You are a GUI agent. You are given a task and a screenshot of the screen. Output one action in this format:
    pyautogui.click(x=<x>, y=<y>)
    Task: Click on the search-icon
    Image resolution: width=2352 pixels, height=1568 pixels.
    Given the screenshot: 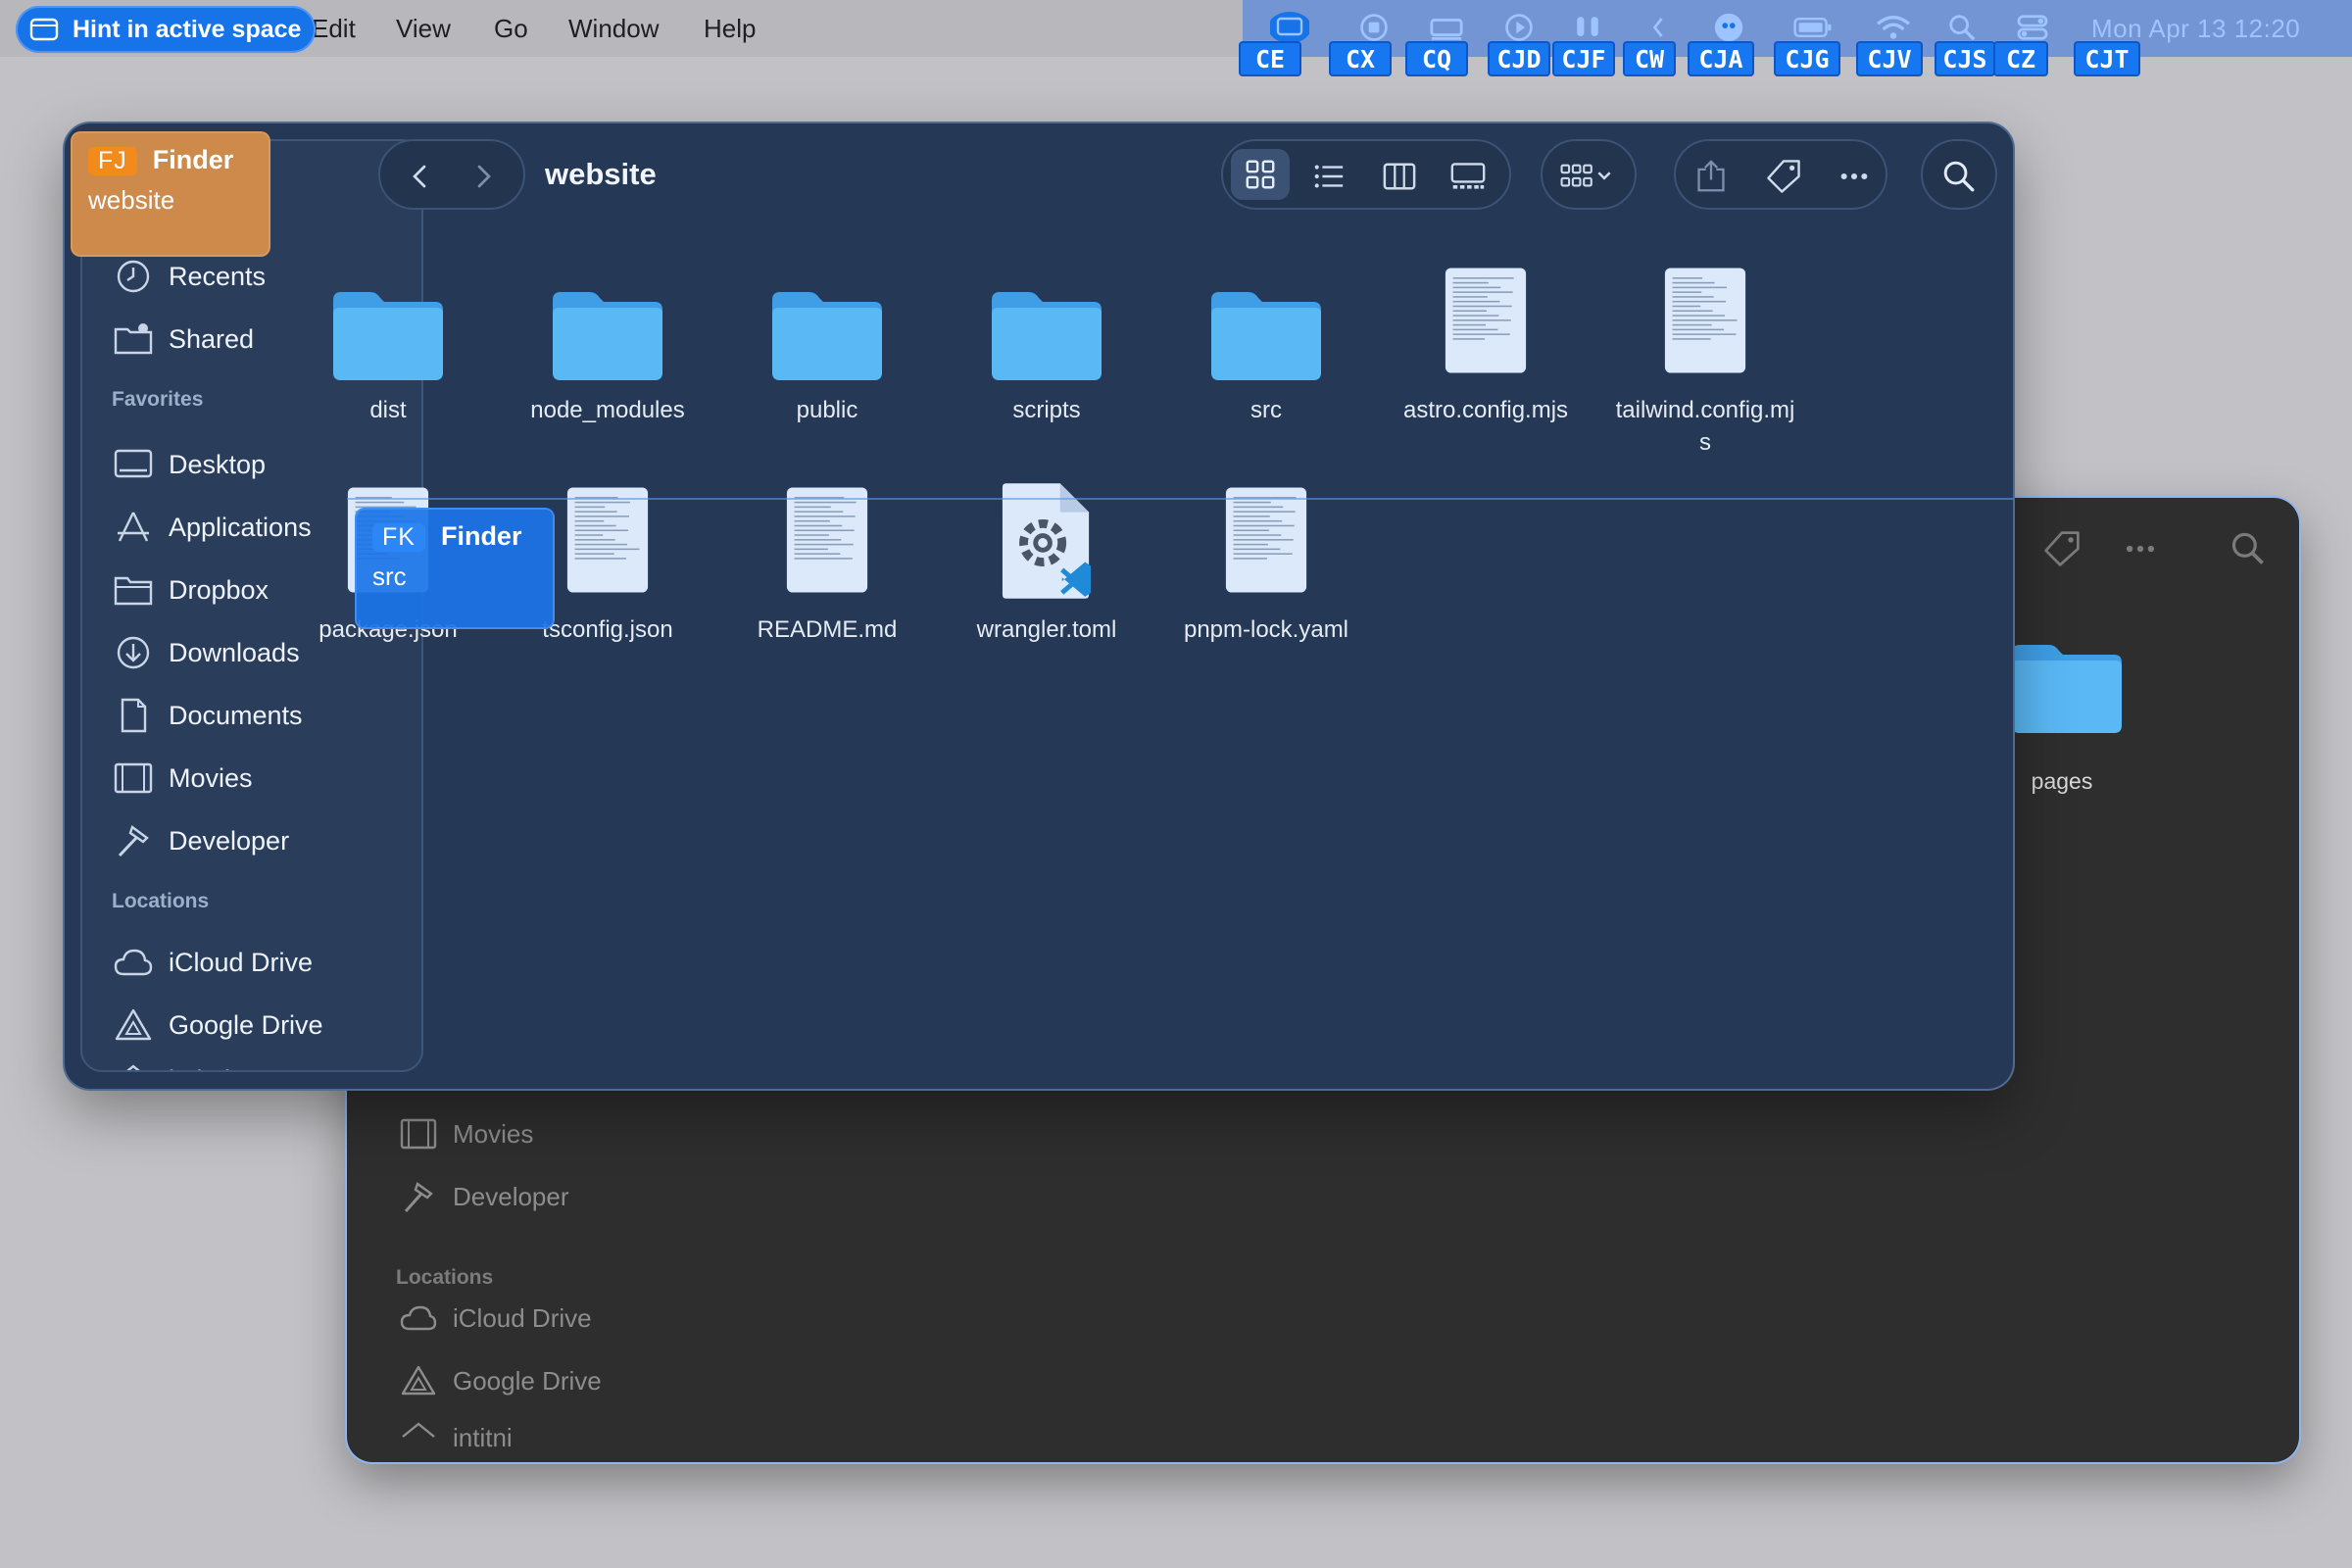 What is the action you would take?
    pyautogui.click(x=2250, y=550)
    